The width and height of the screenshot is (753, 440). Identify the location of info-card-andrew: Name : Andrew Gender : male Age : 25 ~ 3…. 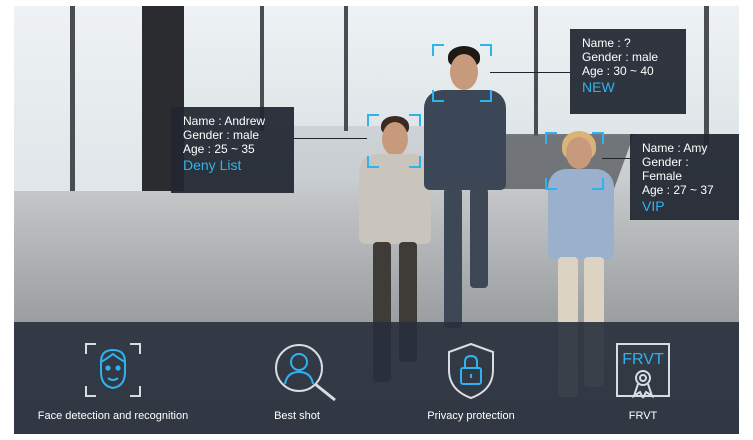
(232, 150).